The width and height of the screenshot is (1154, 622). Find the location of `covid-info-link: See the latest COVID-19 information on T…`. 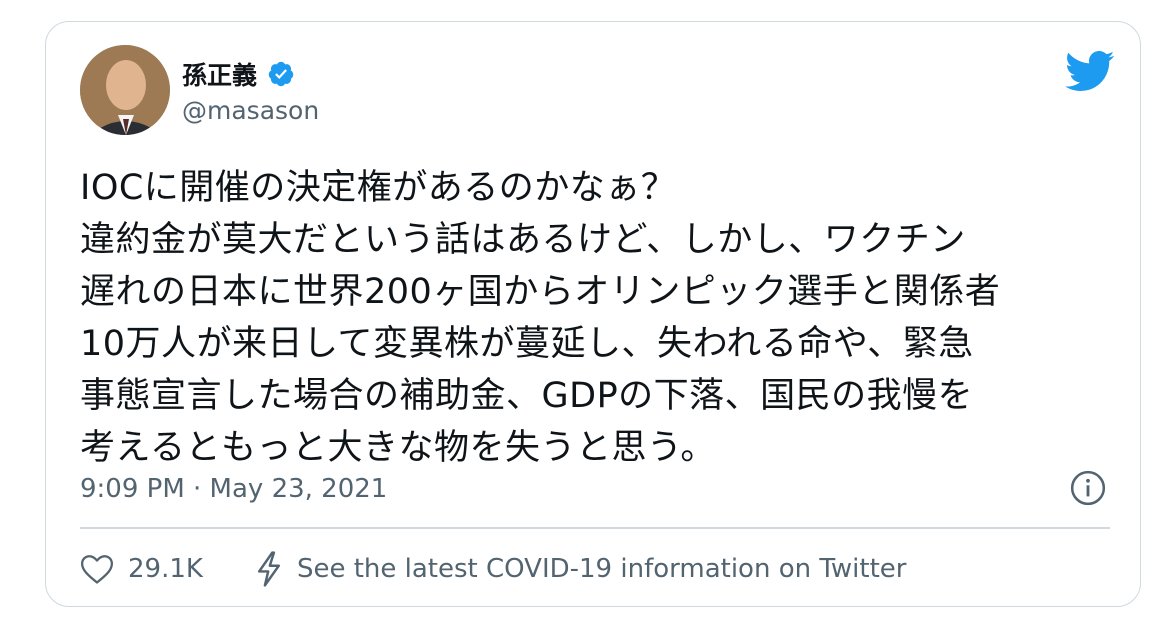

covid-info-link: See the latest COVID-19 information on T… is located at coordinates (581, 569).